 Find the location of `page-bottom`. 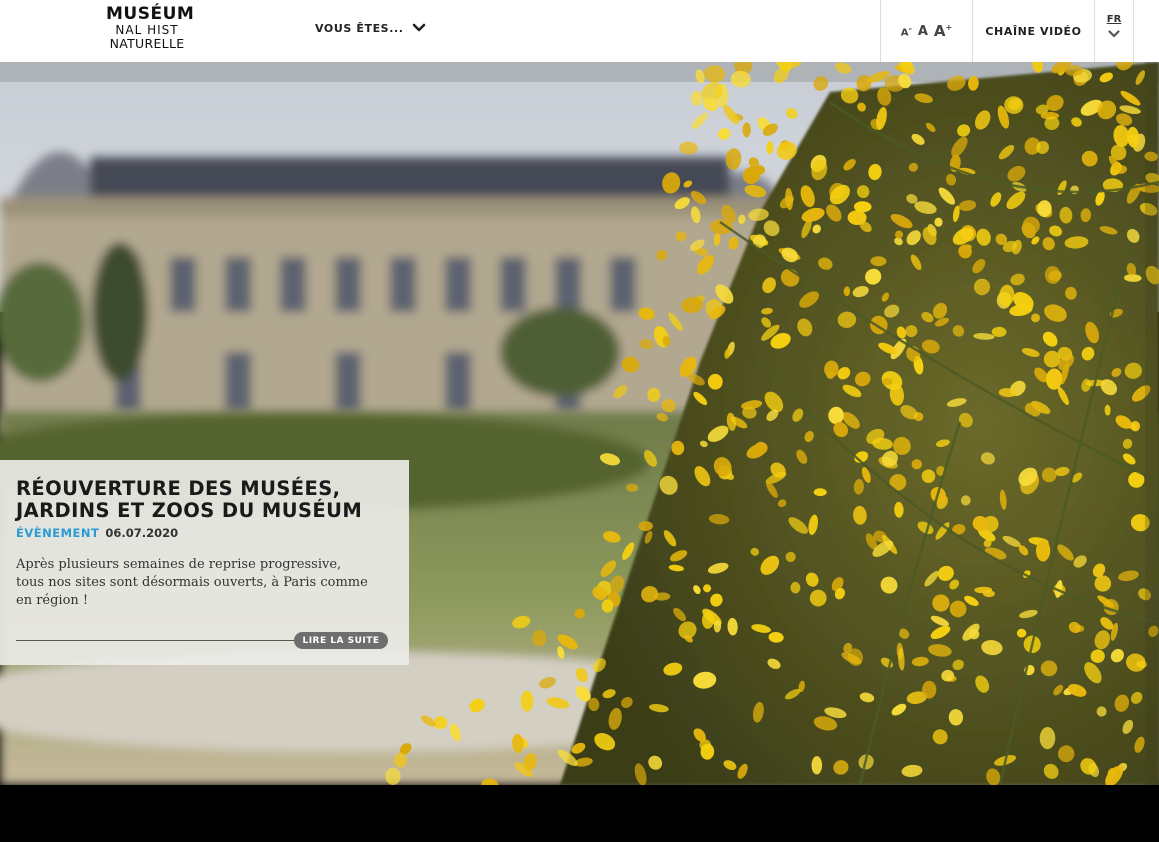

page-bottom is located at coordinates (579, 813).